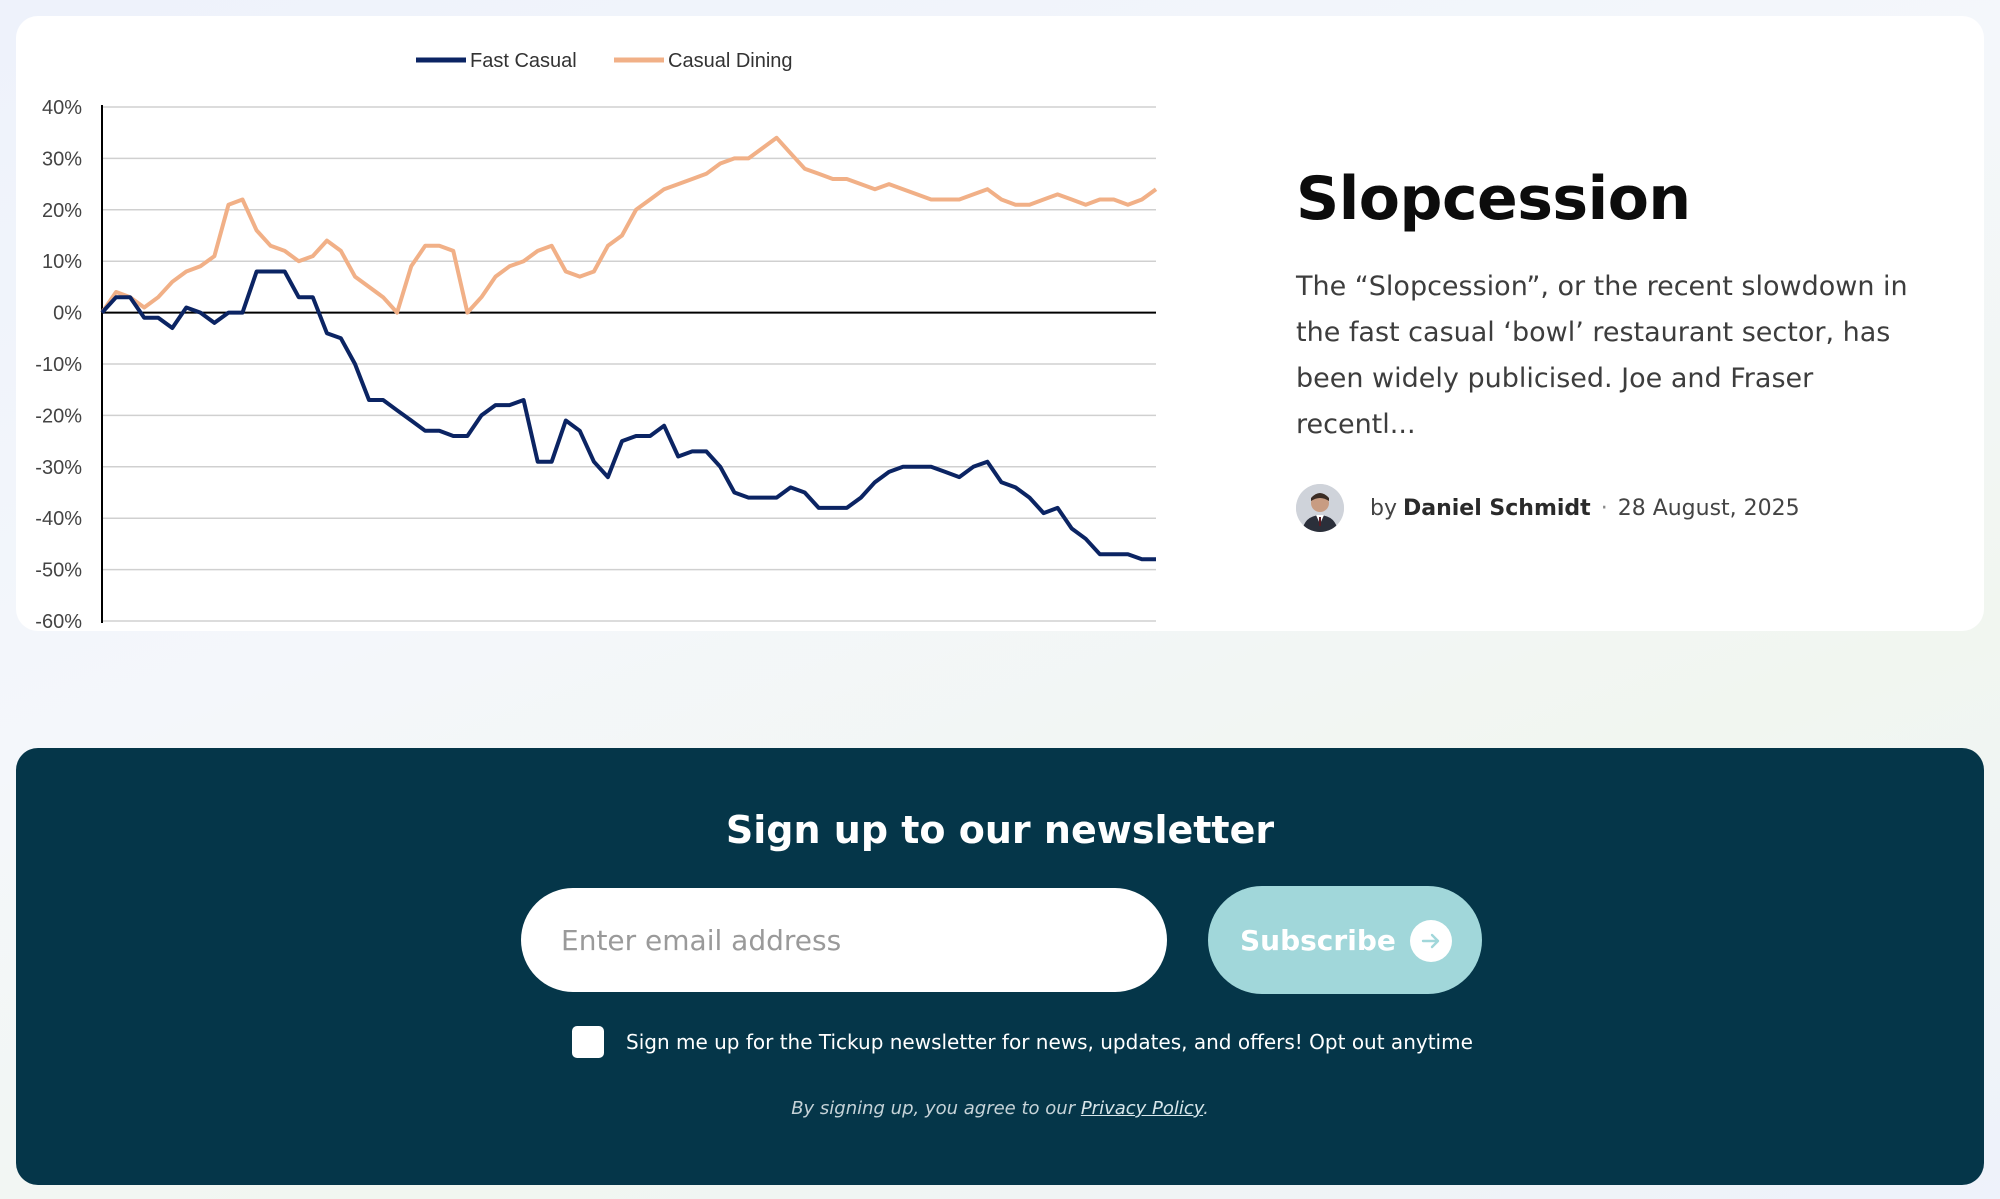  What do you see at coordinates (62, 108) in the screenshot?
I see `y-tick-label: 40%` at bounding box center [62, 108].